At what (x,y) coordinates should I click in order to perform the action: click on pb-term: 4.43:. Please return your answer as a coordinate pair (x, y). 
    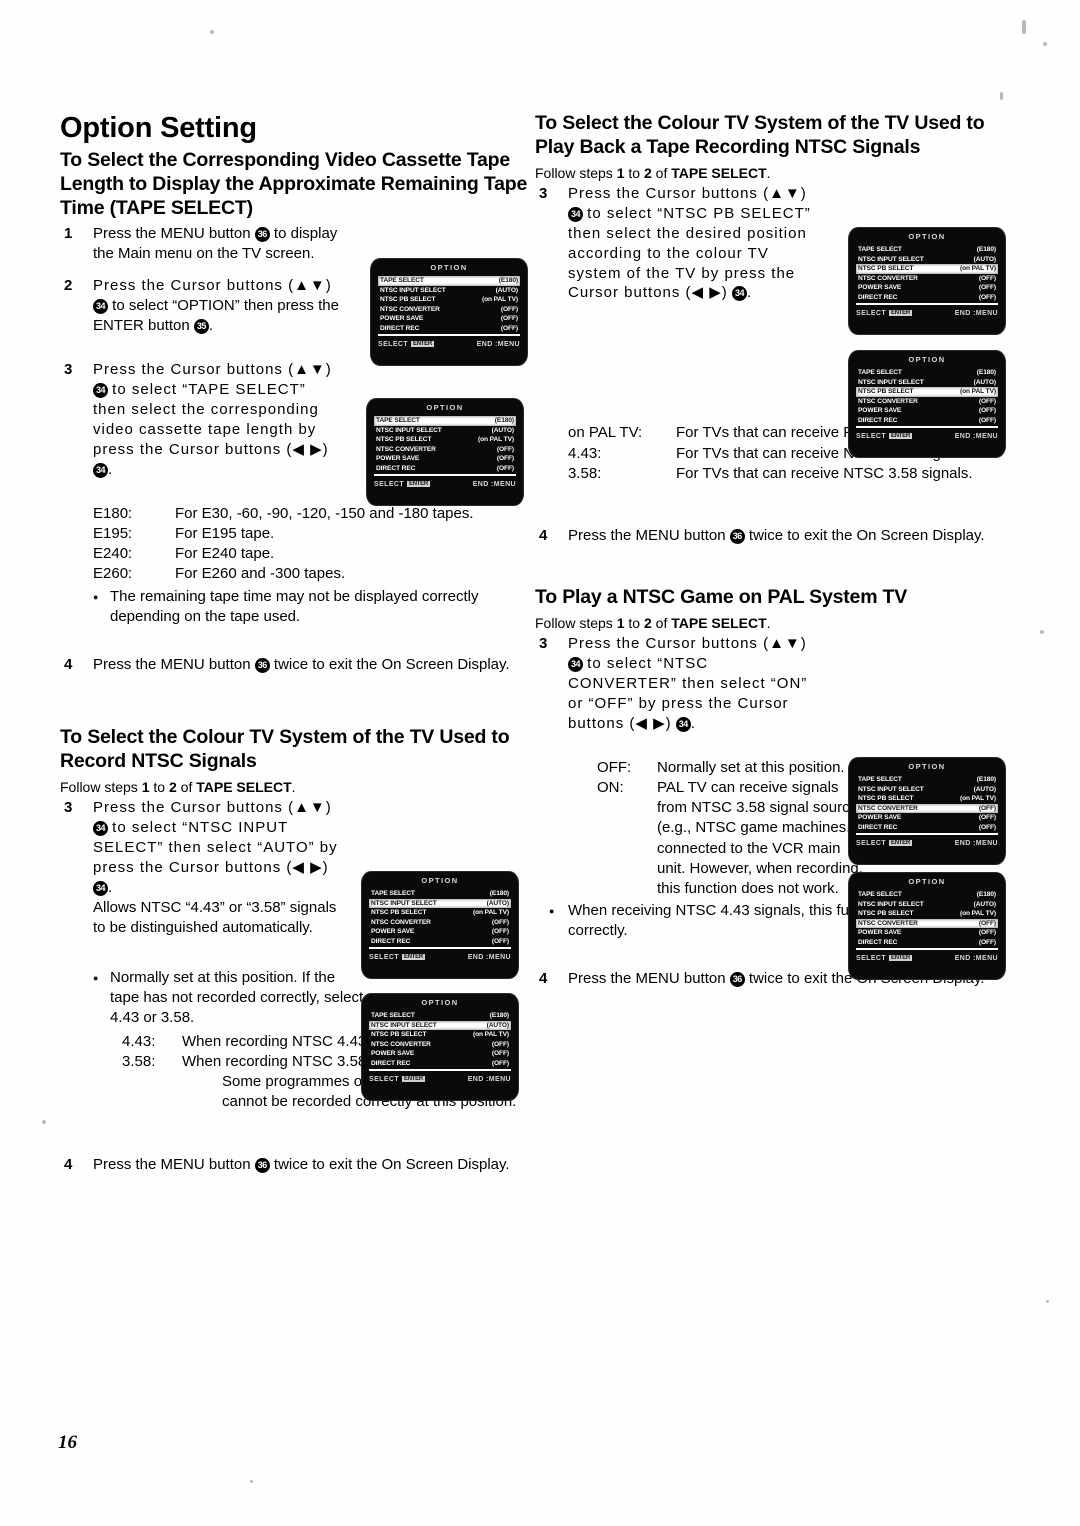
    Looking at the image, I should click on (585, 453).